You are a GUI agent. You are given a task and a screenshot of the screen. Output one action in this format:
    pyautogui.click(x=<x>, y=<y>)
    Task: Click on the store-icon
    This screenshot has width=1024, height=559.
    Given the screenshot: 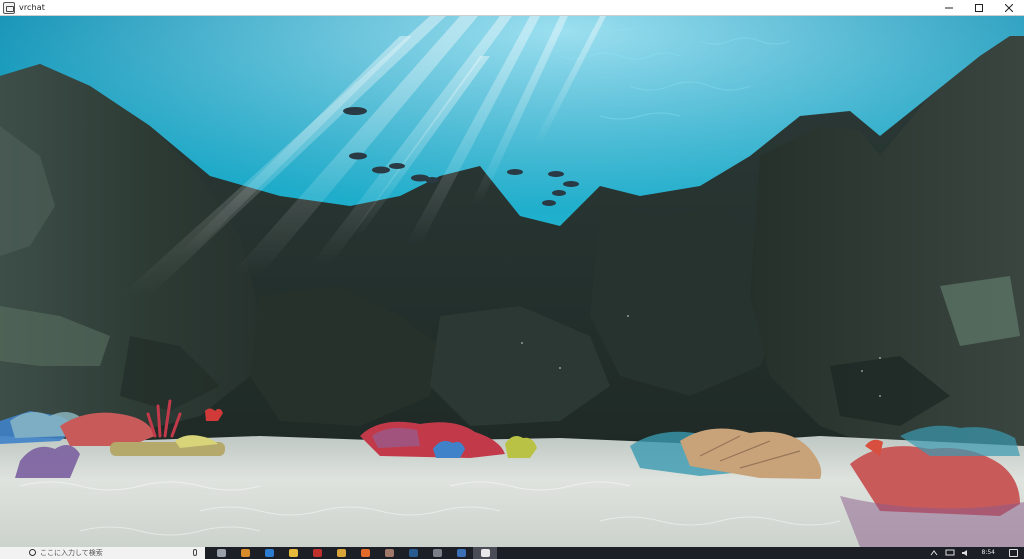 What is the action you would take?
    pyautogui.click(x=245, y=553)
    